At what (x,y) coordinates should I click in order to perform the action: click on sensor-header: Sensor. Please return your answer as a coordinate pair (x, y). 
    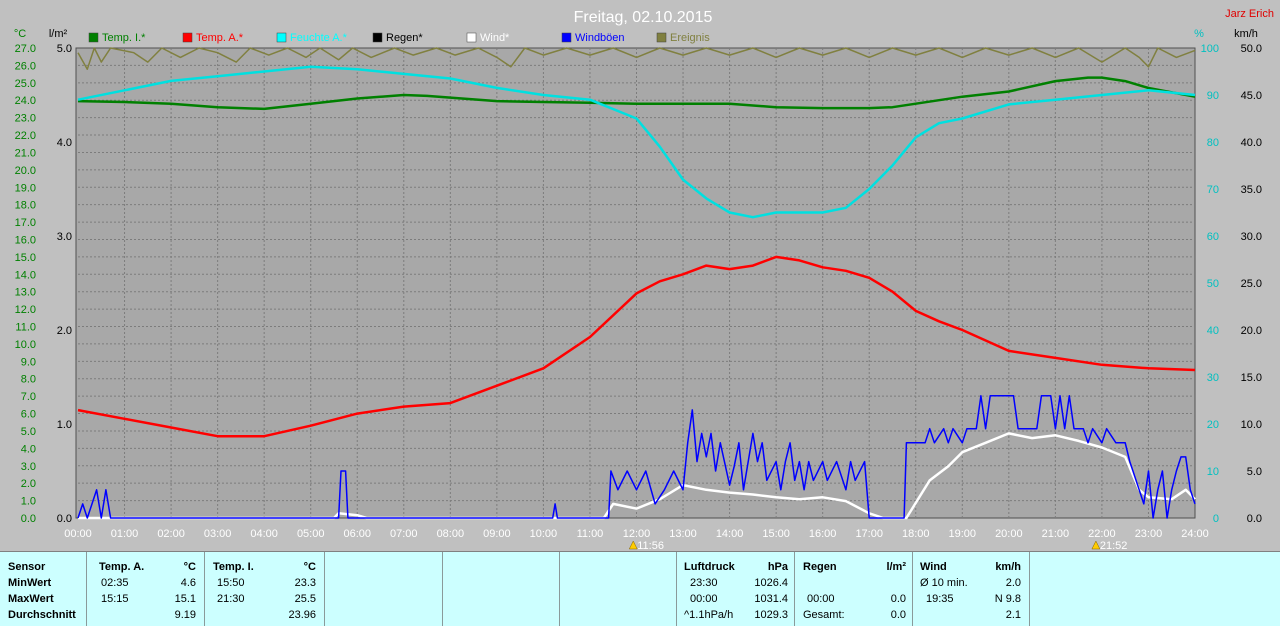
    Looking at the image, I should click on (27, 567).